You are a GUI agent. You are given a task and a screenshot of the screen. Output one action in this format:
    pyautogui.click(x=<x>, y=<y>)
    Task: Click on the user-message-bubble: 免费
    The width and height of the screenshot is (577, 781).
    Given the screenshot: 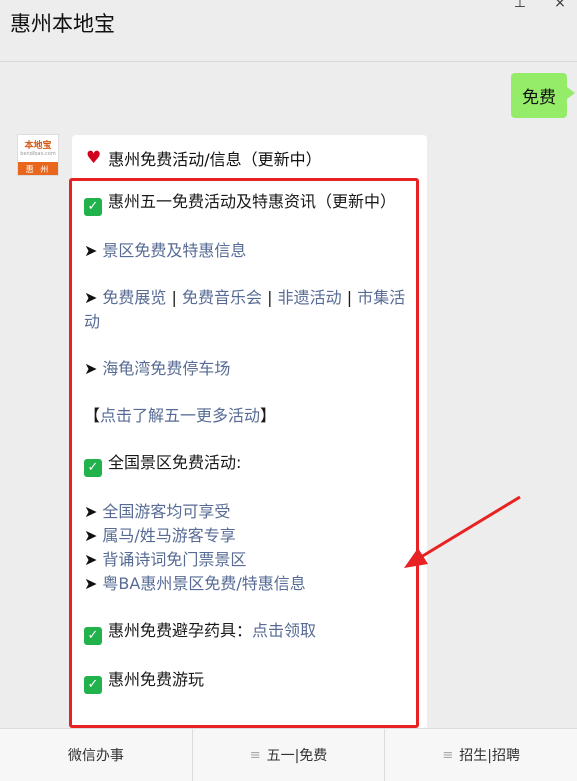 What is the action you would take?
    pyautogui.click(x=543, y=95)
    